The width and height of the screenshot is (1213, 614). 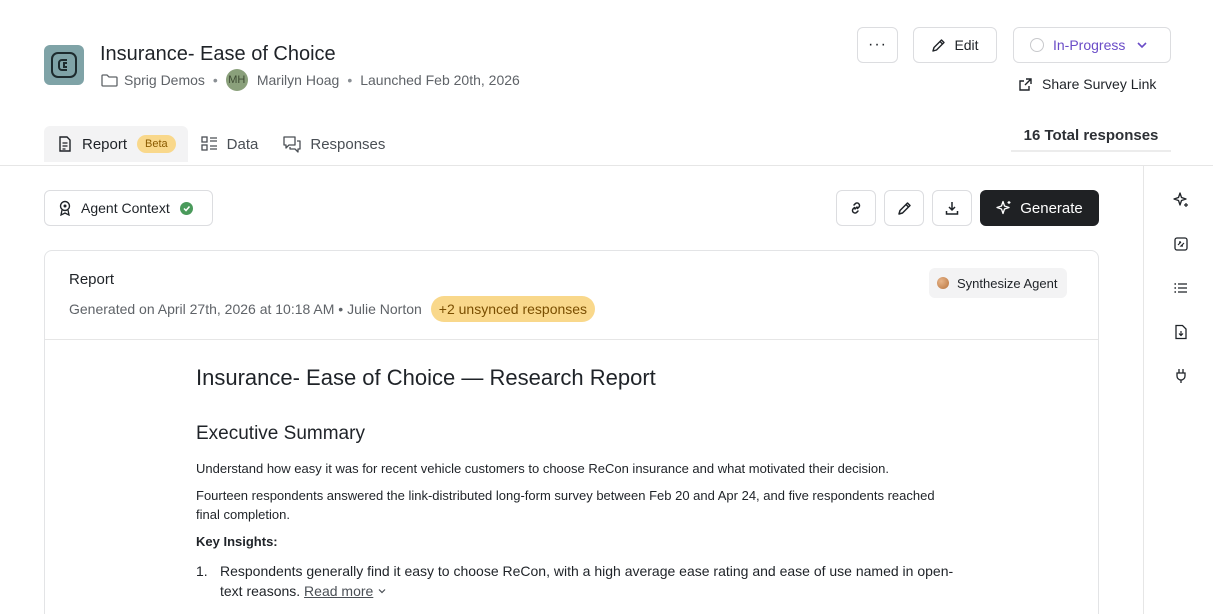 What do you see at coordinates (292, 144) in the screenshot?
I see `responses-icon` at bounding box center [292, 144].